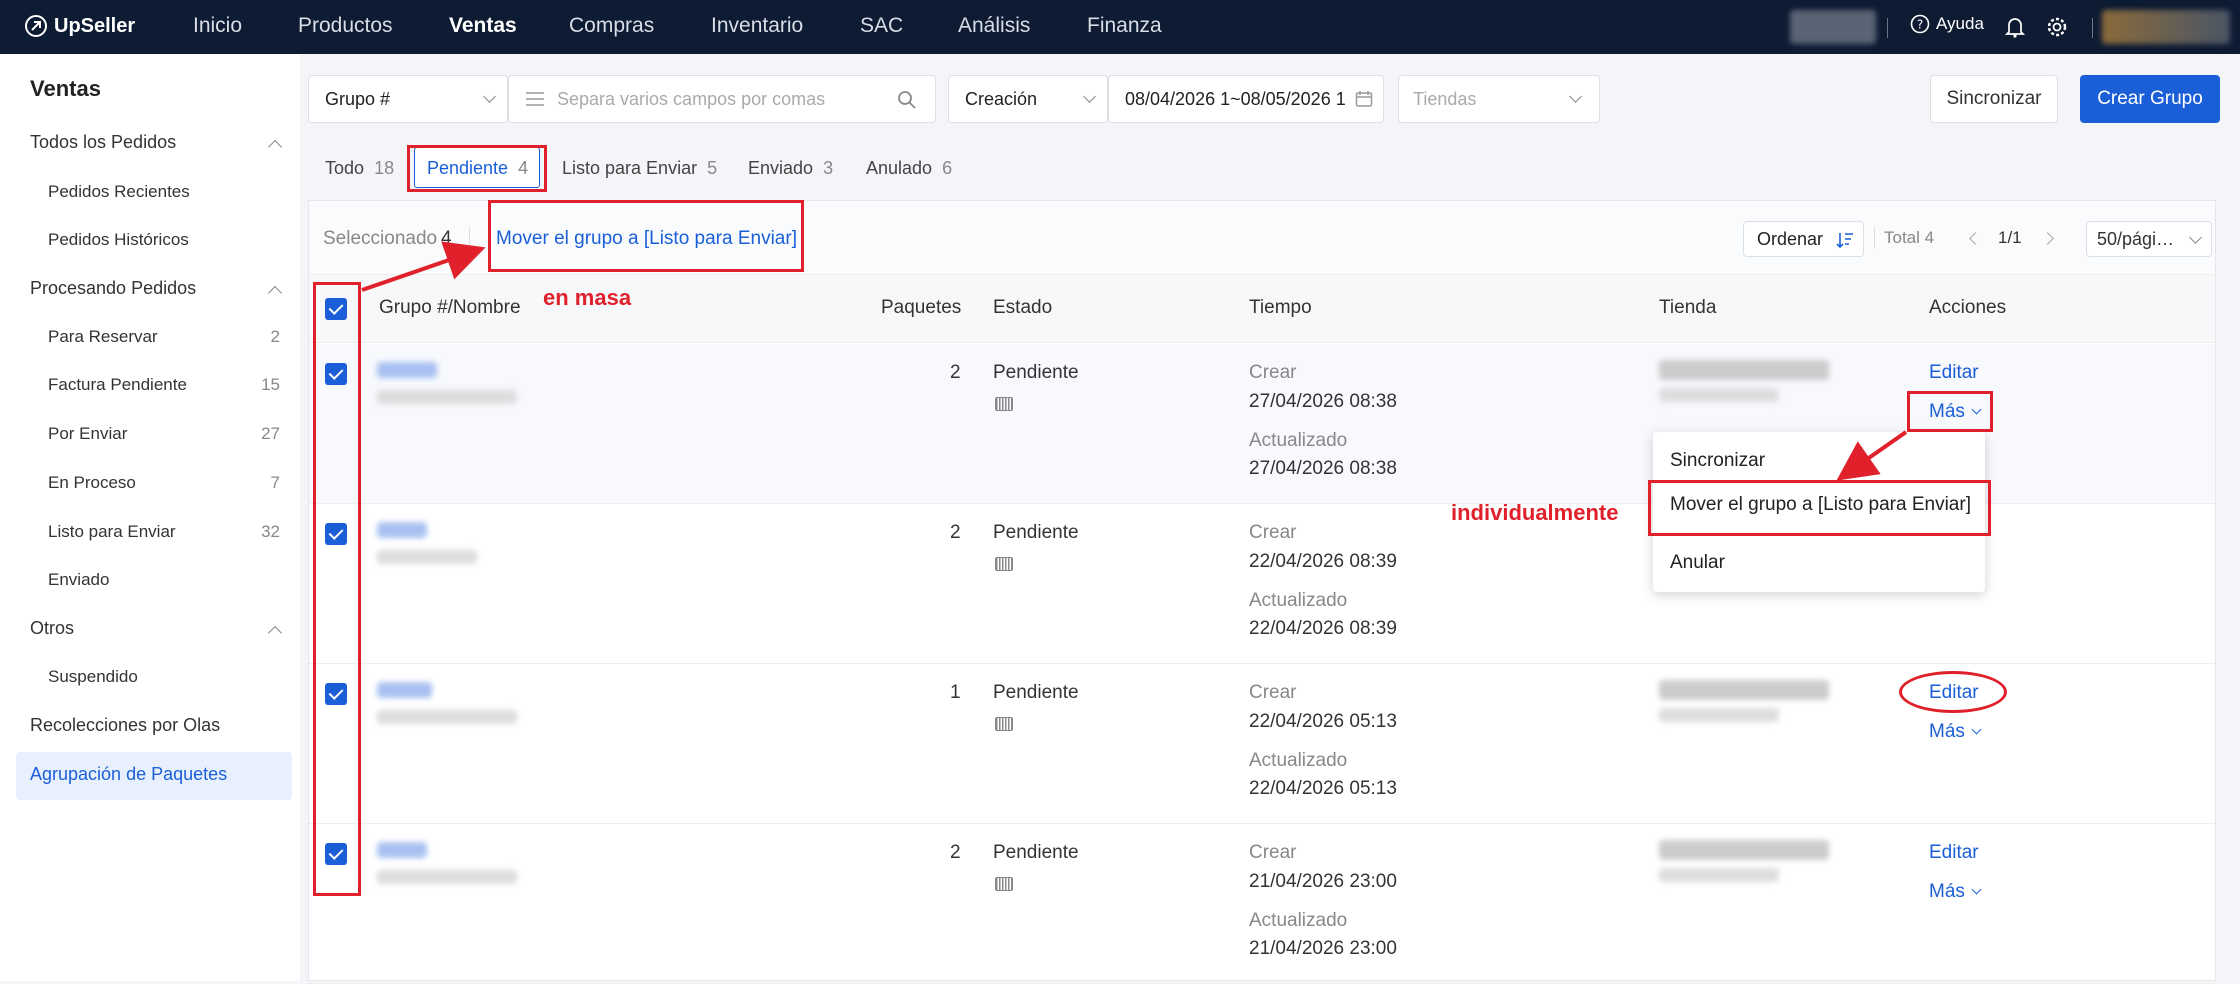  I want to click on arrow-bulk, so click(423, 266).